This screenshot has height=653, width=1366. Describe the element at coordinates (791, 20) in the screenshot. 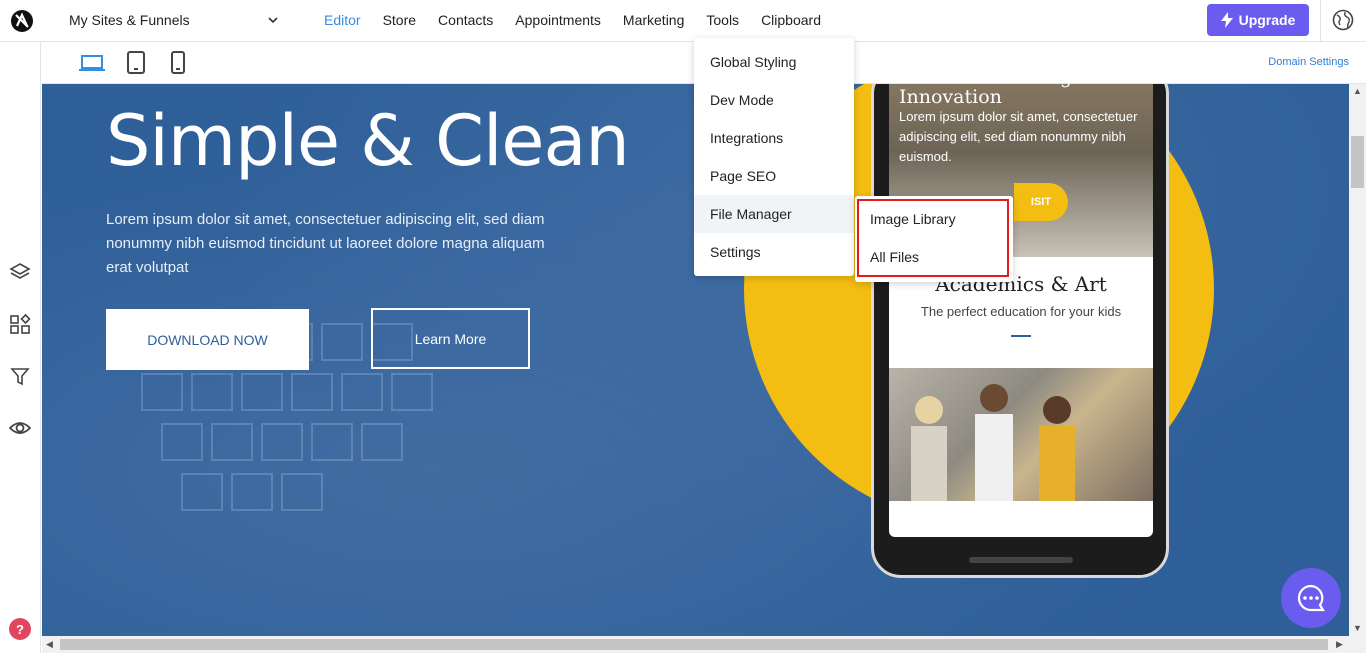

I see `nav-clipboard: Clipboard` at that location.